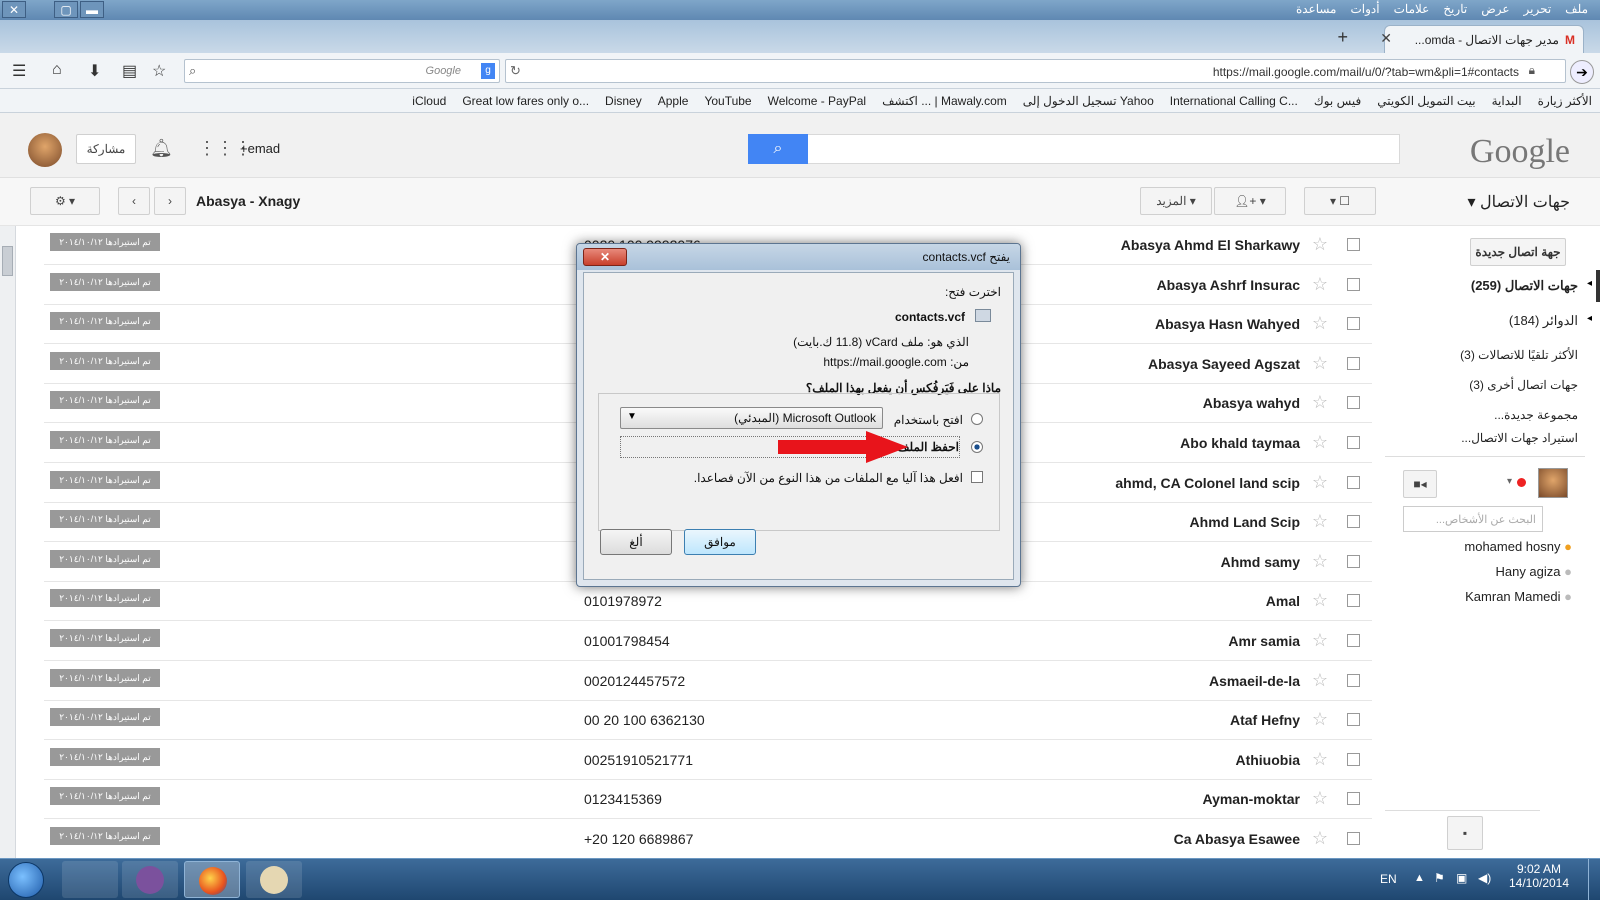 This screenshot has height=900, width=1600. Describe the element at coordinates (1455, 9) in the screenshot. I see `menu-item-history: تاريخ` at that location.